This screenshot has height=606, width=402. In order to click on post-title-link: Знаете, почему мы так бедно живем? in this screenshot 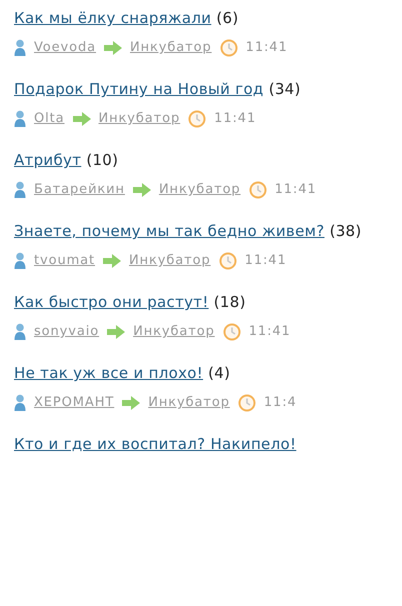, I will do `click(169, 231)`.